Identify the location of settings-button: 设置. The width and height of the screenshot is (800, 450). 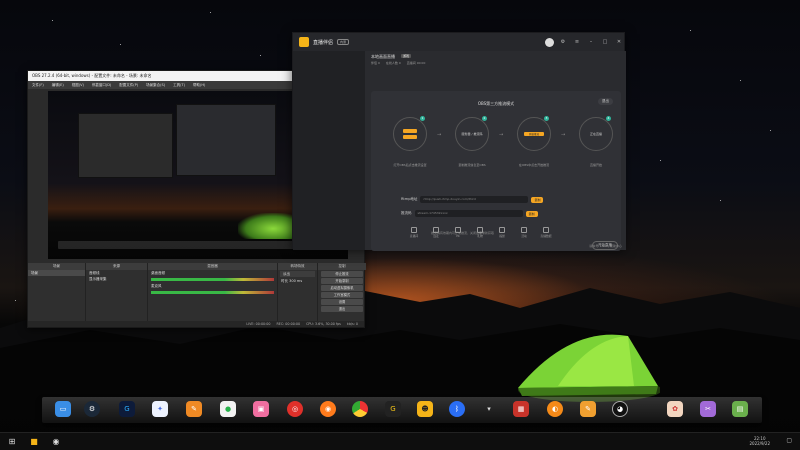
(342, 302).